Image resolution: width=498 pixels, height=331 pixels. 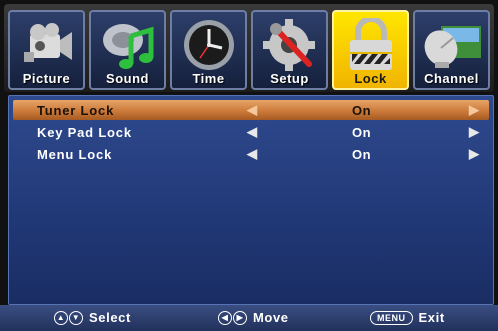 What do you see at coordinates (127, 78) in the screenshot?
I see `tab-label: Sound` at bounding box center [127, 78].